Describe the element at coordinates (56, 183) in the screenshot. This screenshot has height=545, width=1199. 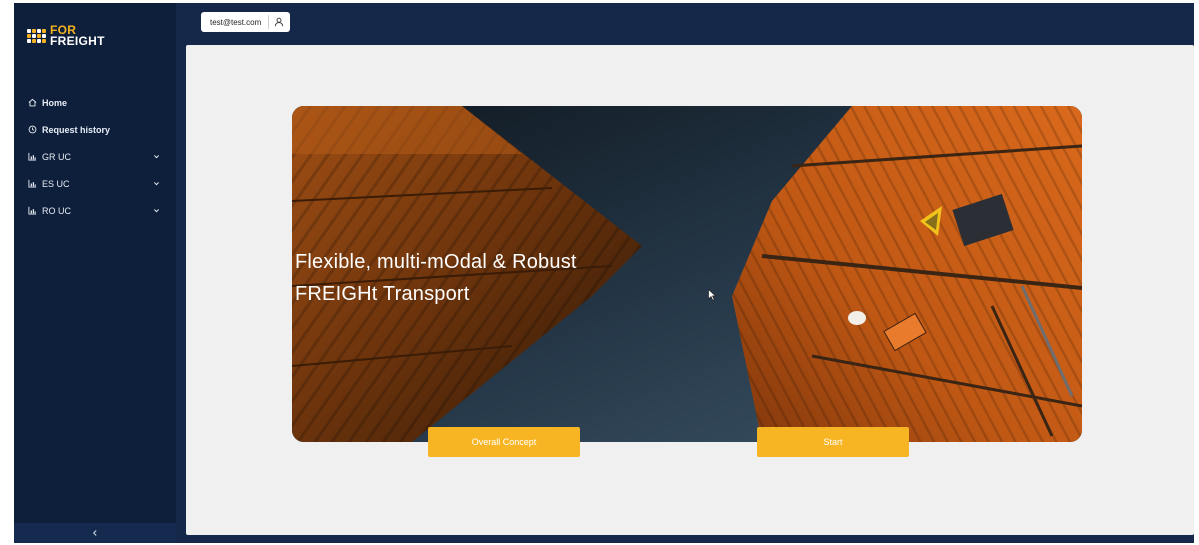
I see `sidebar-item-label: ES UC` at that location.